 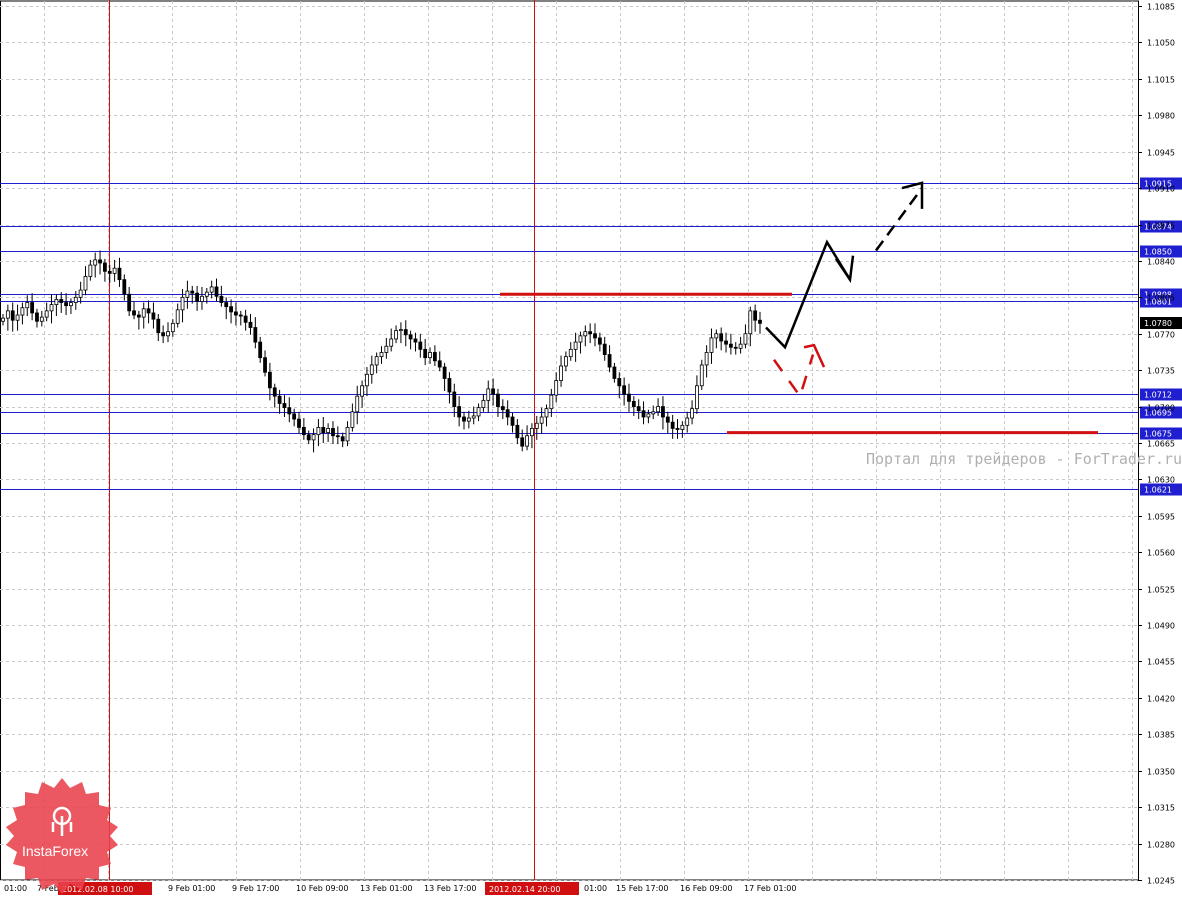 What do you see at coordinates (793, 376) in the screenshot?
I see `forecast-path-red` at bounding box center [793, 376].